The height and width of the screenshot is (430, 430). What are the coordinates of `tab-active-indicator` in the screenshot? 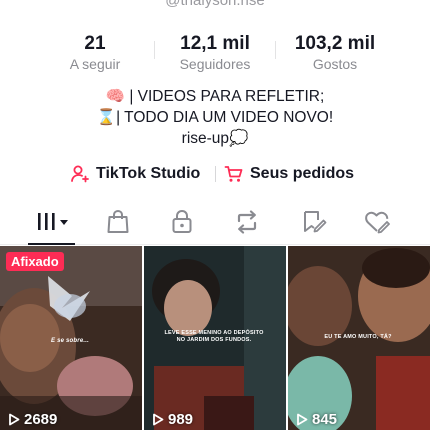 It's located at (51, 244).